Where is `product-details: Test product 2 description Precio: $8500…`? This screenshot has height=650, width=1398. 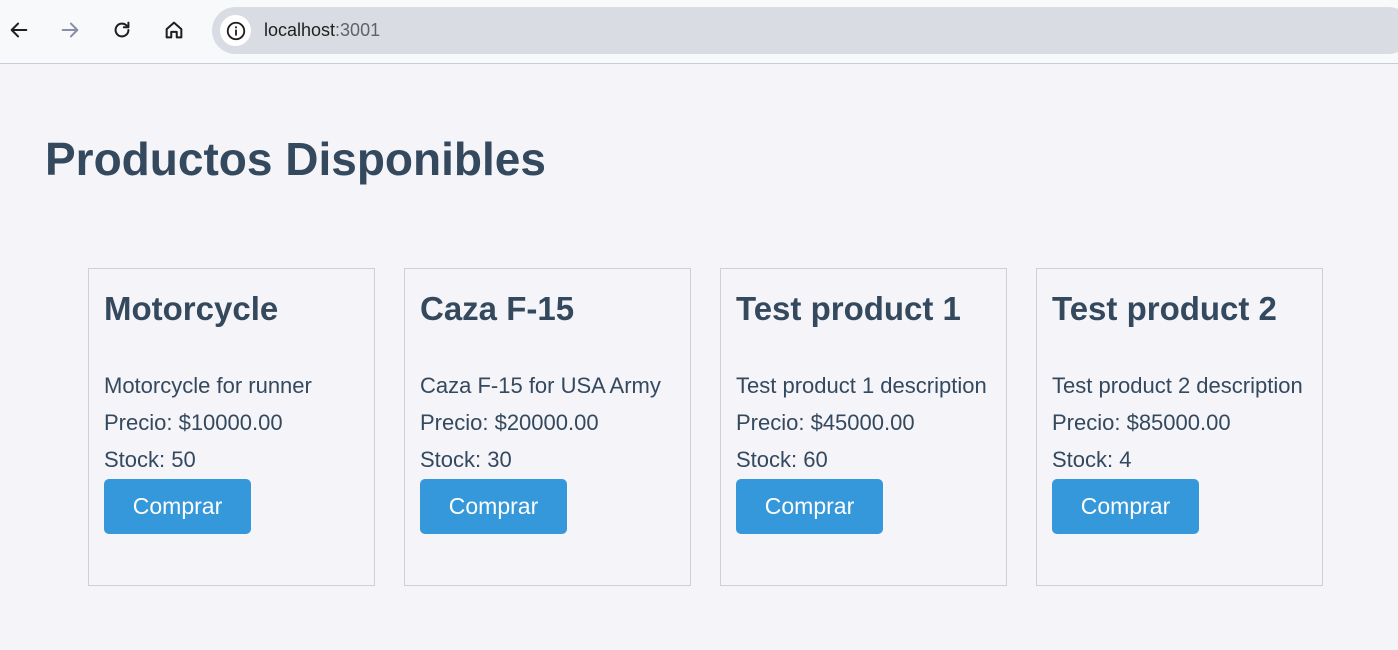
product-details: Test product 2 description Precio: $8500… is located at coordinates (1183, 450).